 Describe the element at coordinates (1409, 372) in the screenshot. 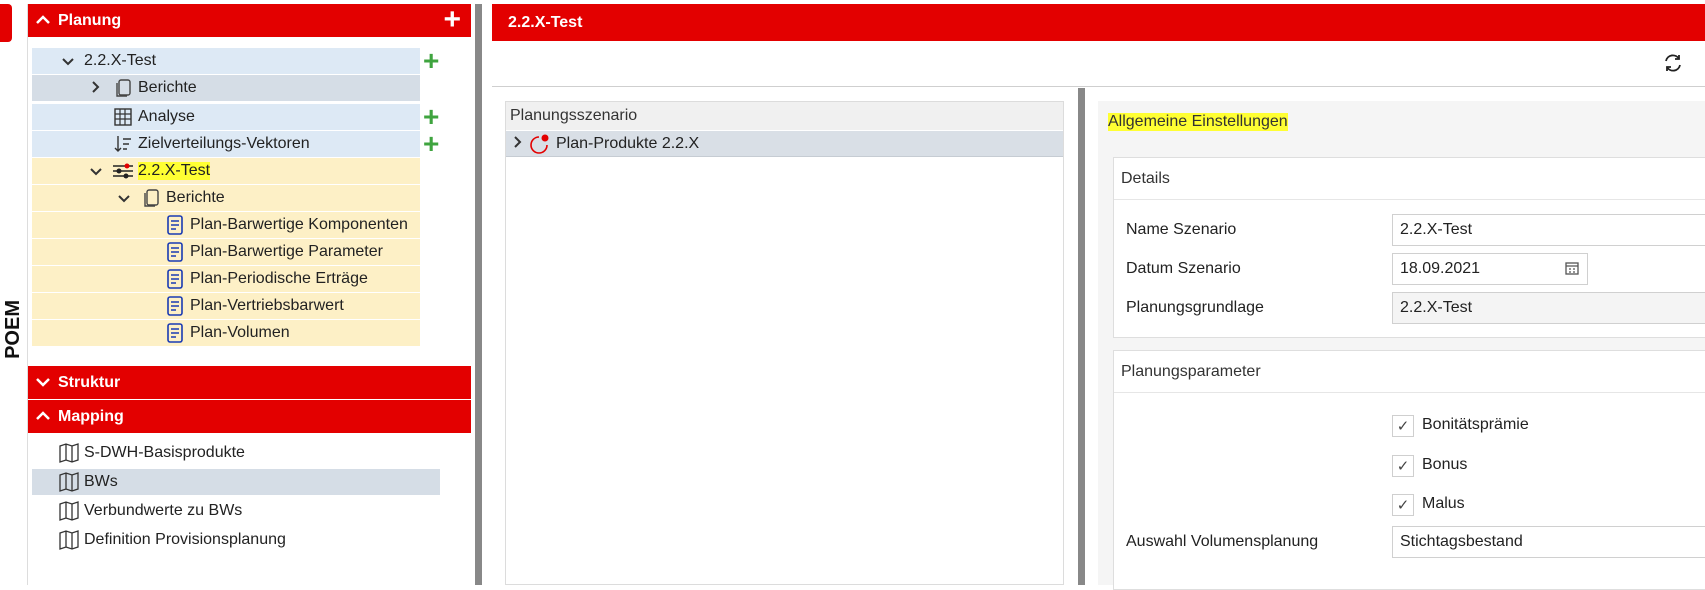

I see `params-title: Planungsparameter` at that location.